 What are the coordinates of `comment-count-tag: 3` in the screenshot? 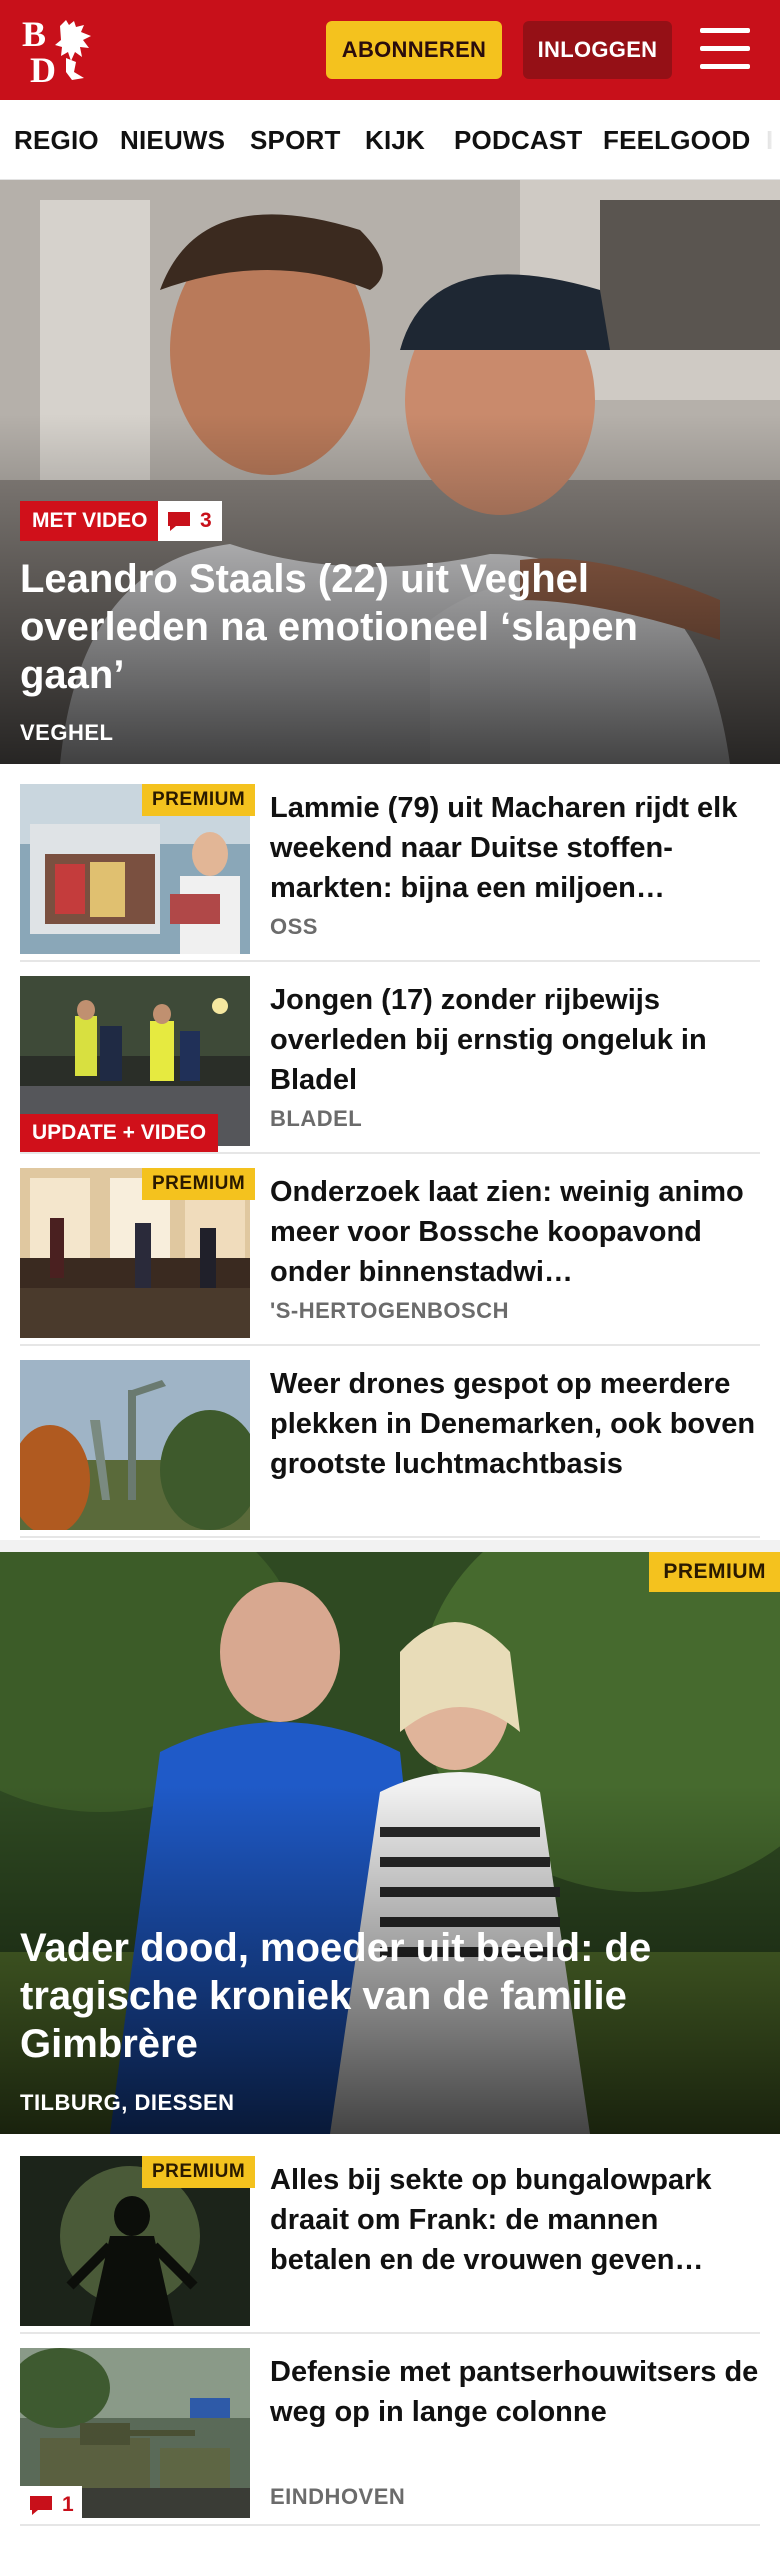 It's located at (190, 521).